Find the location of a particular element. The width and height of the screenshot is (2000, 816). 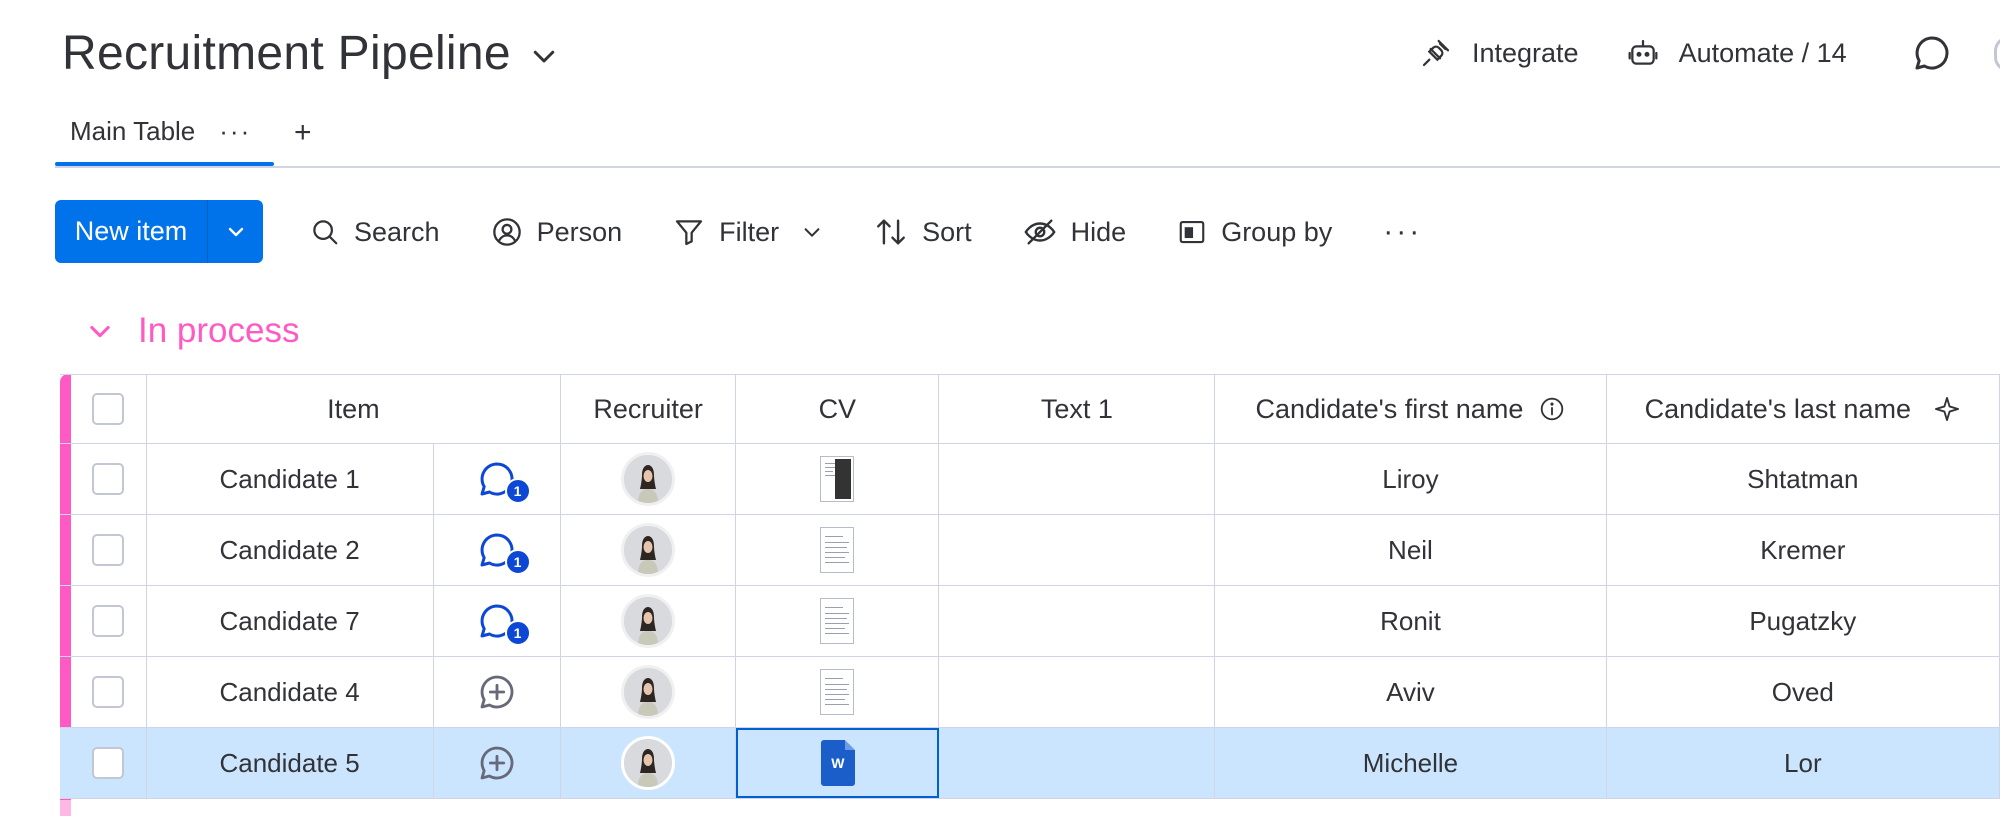

table-row: Candidate 2 1 Neil Kremer is located at coordinates (1030, 550).